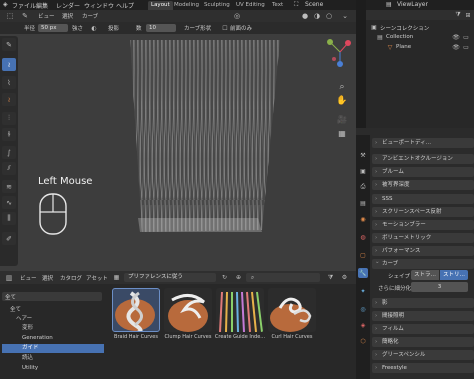 This screenshot has width=474, height=379. Describe the element at coordinates (423, 355) in the screenshot. I see `panel-grease-pencil: グリースペンシル` at that location.